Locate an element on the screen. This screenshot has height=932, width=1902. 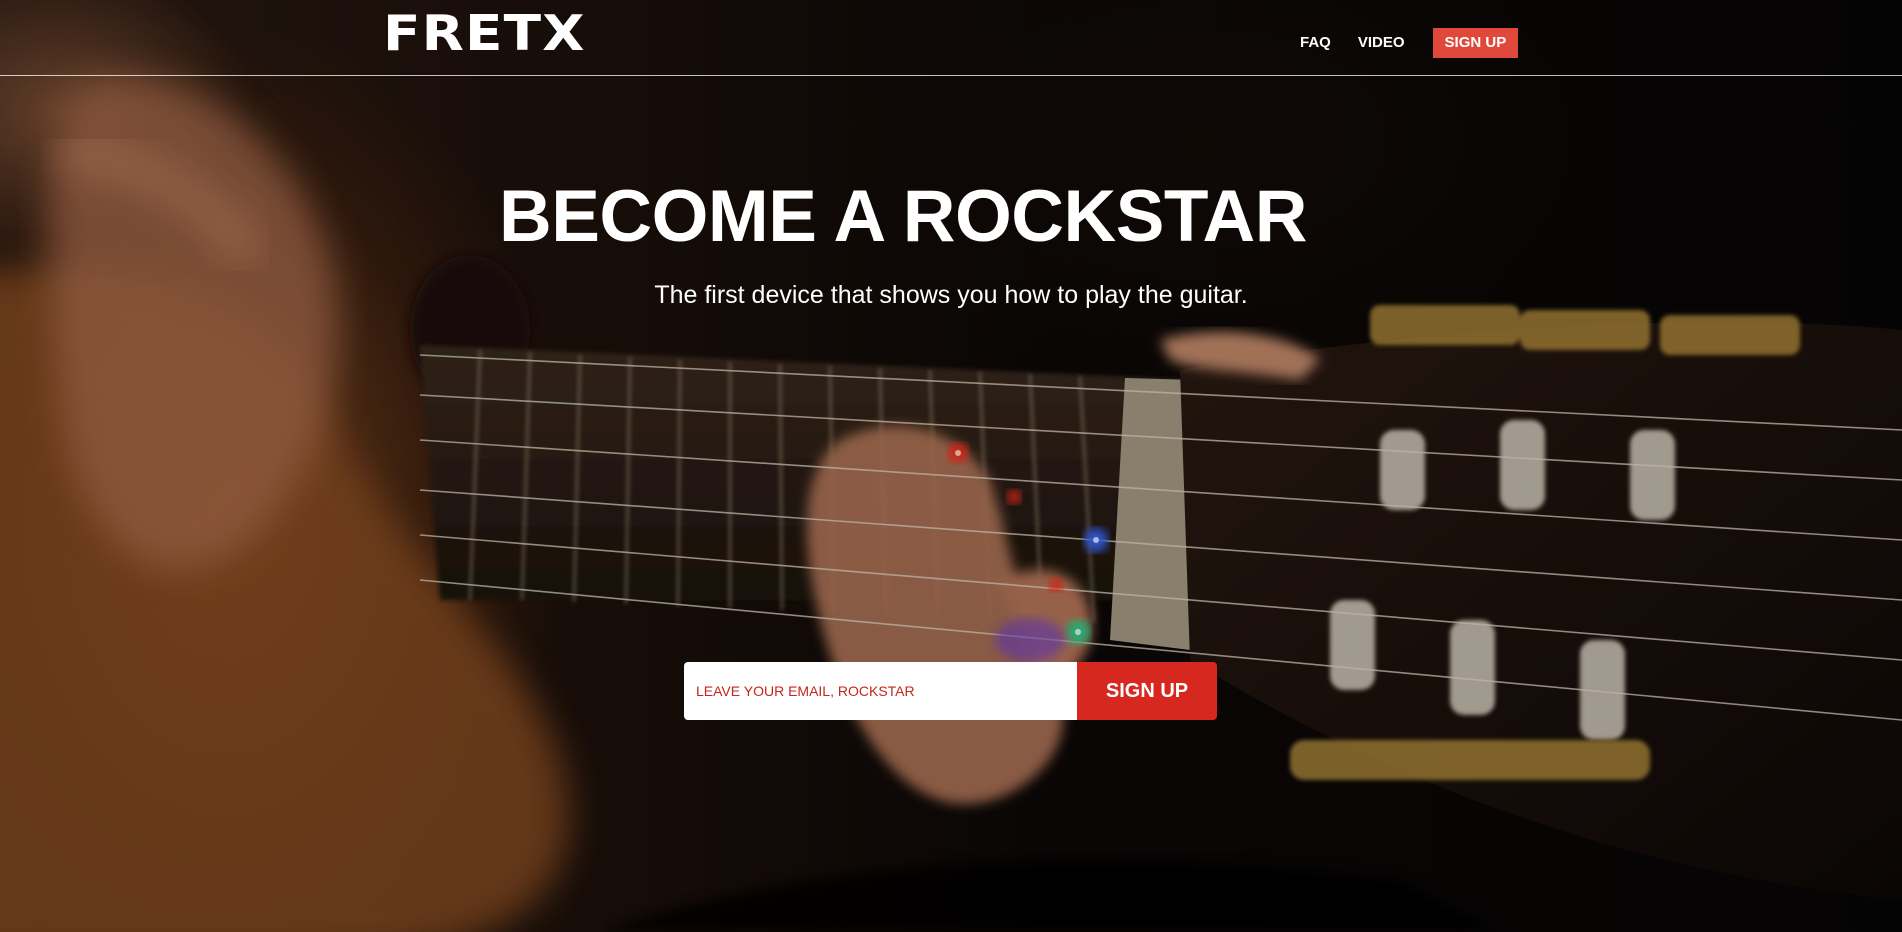
email-signup-form: SIGN UP is located at coordinates (950, 691).